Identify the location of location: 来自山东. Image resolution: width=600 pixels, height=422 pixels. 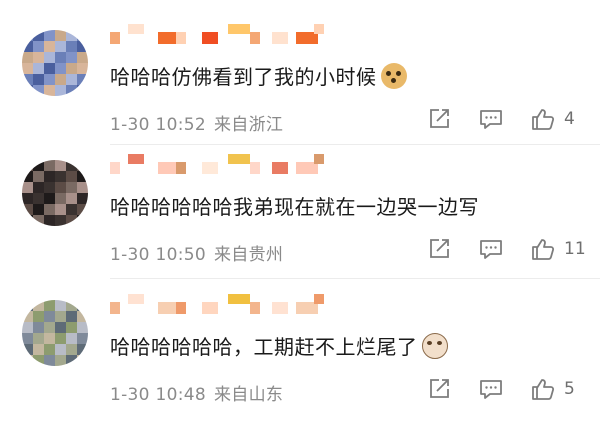
(248, 395).